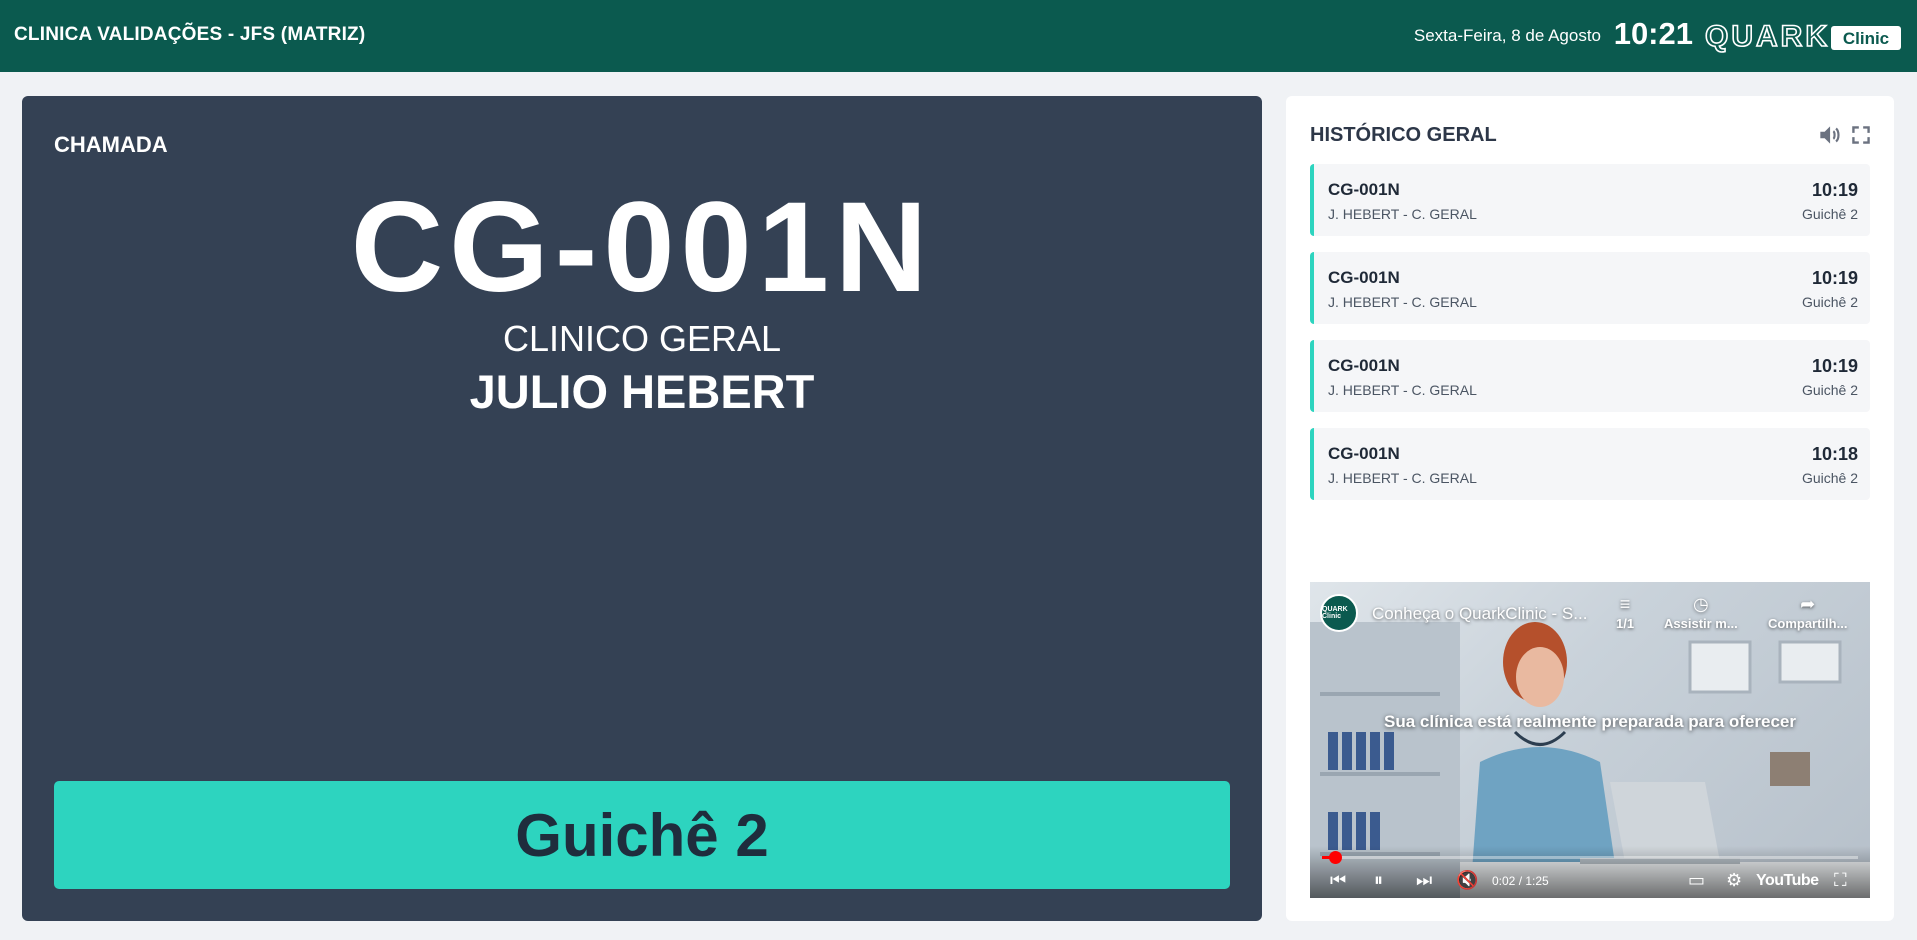 The width and height of the screenshot is (1917, 940). Describe the element at coordinates (1808, 604) in the screenshot. I see `share-icon: ➦` at that location.